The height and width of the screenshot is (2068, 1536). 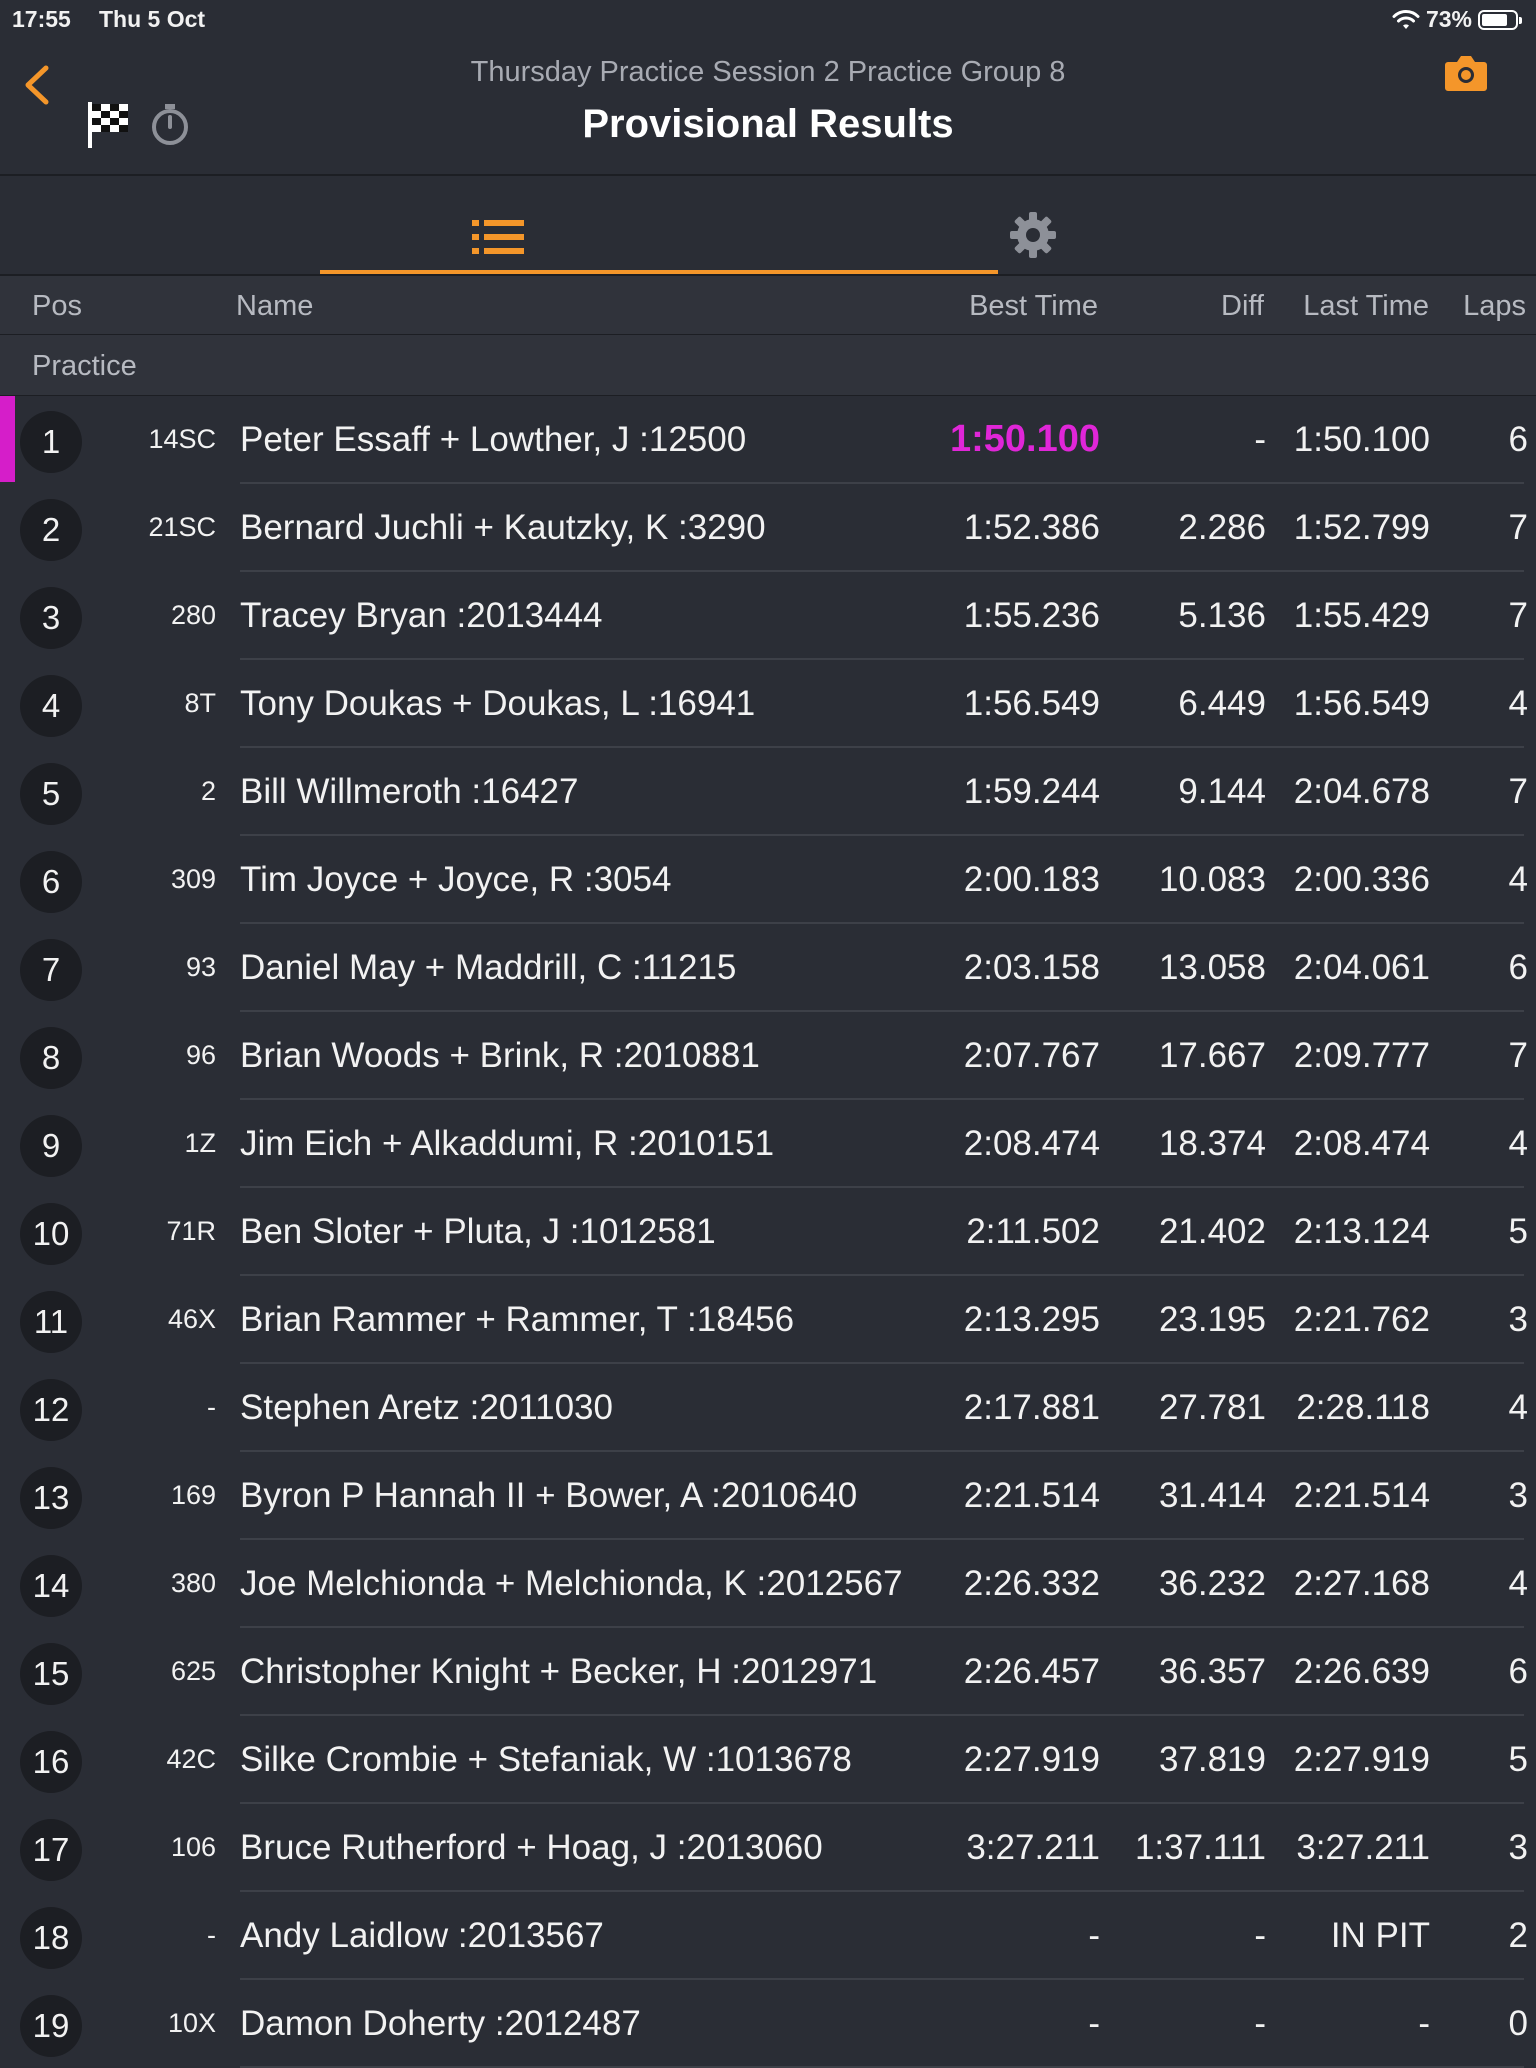 What do you see at coordinates (1094, 2023) in the screenshot?
I see `best-time: -` at bounding box center [1094, 2023].